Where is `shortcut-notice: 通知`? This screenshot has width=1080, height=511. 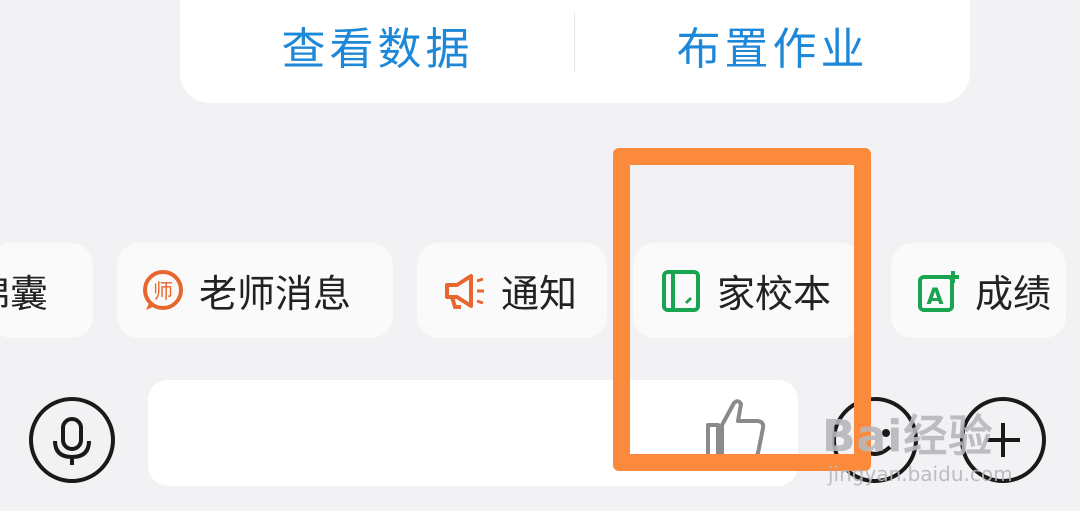
shortcut-notice: 通知 is located at coordinates (512, 290).